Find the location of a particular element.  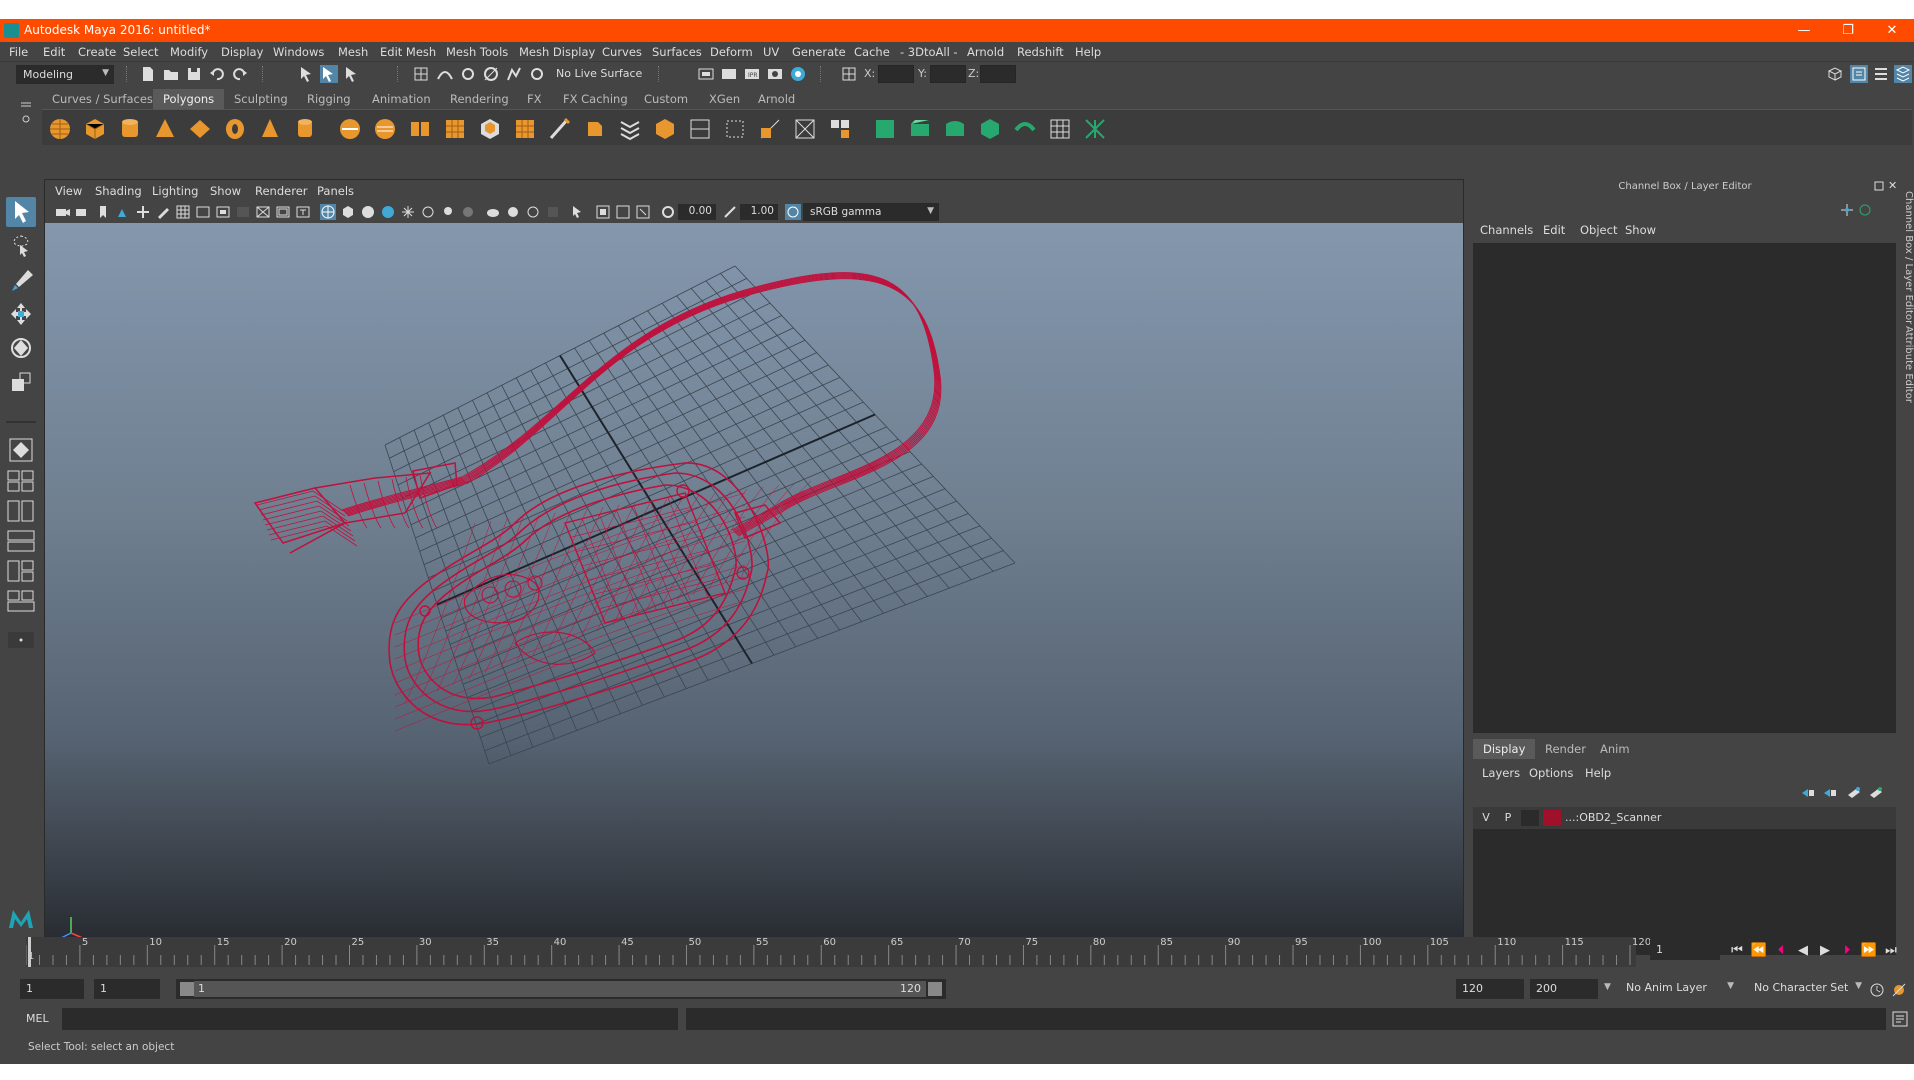

menu-select: Select is located at coordinates (140, 52).